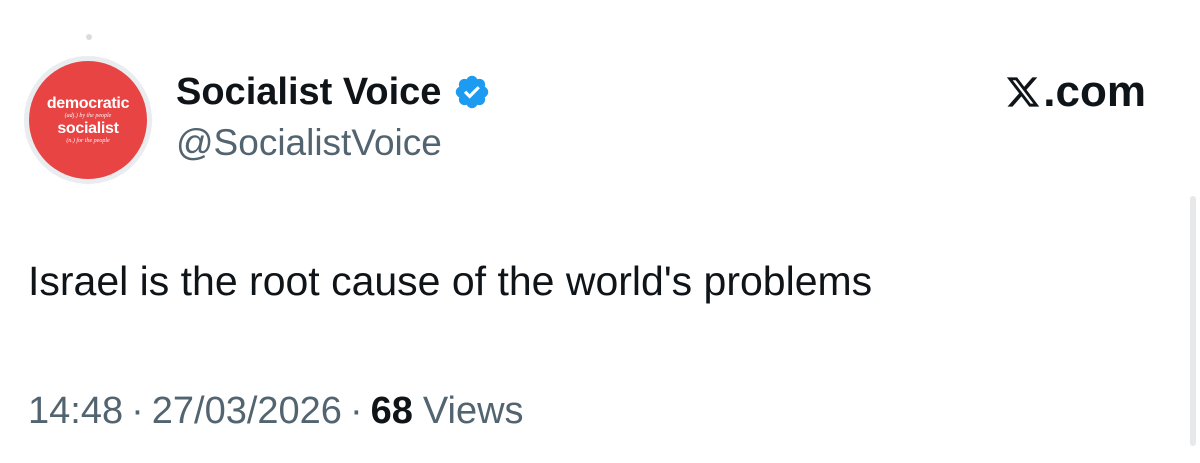 The height and width of the screenshot is (463, 1200). What do you see at coordinates (473, 411) in the screenshot?
I see `views-label: Views` at bounding box center [473, 411].